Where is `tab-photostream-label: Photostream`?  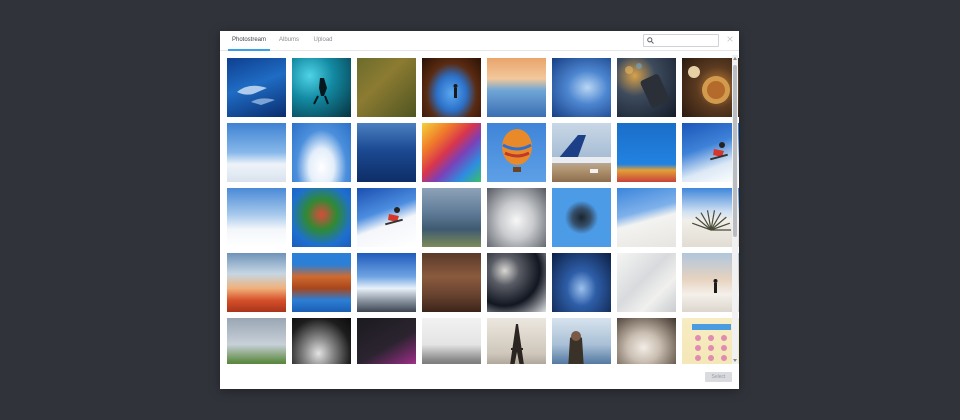 tab-photostream-label: Photostream is located at coordinates (249, 40).